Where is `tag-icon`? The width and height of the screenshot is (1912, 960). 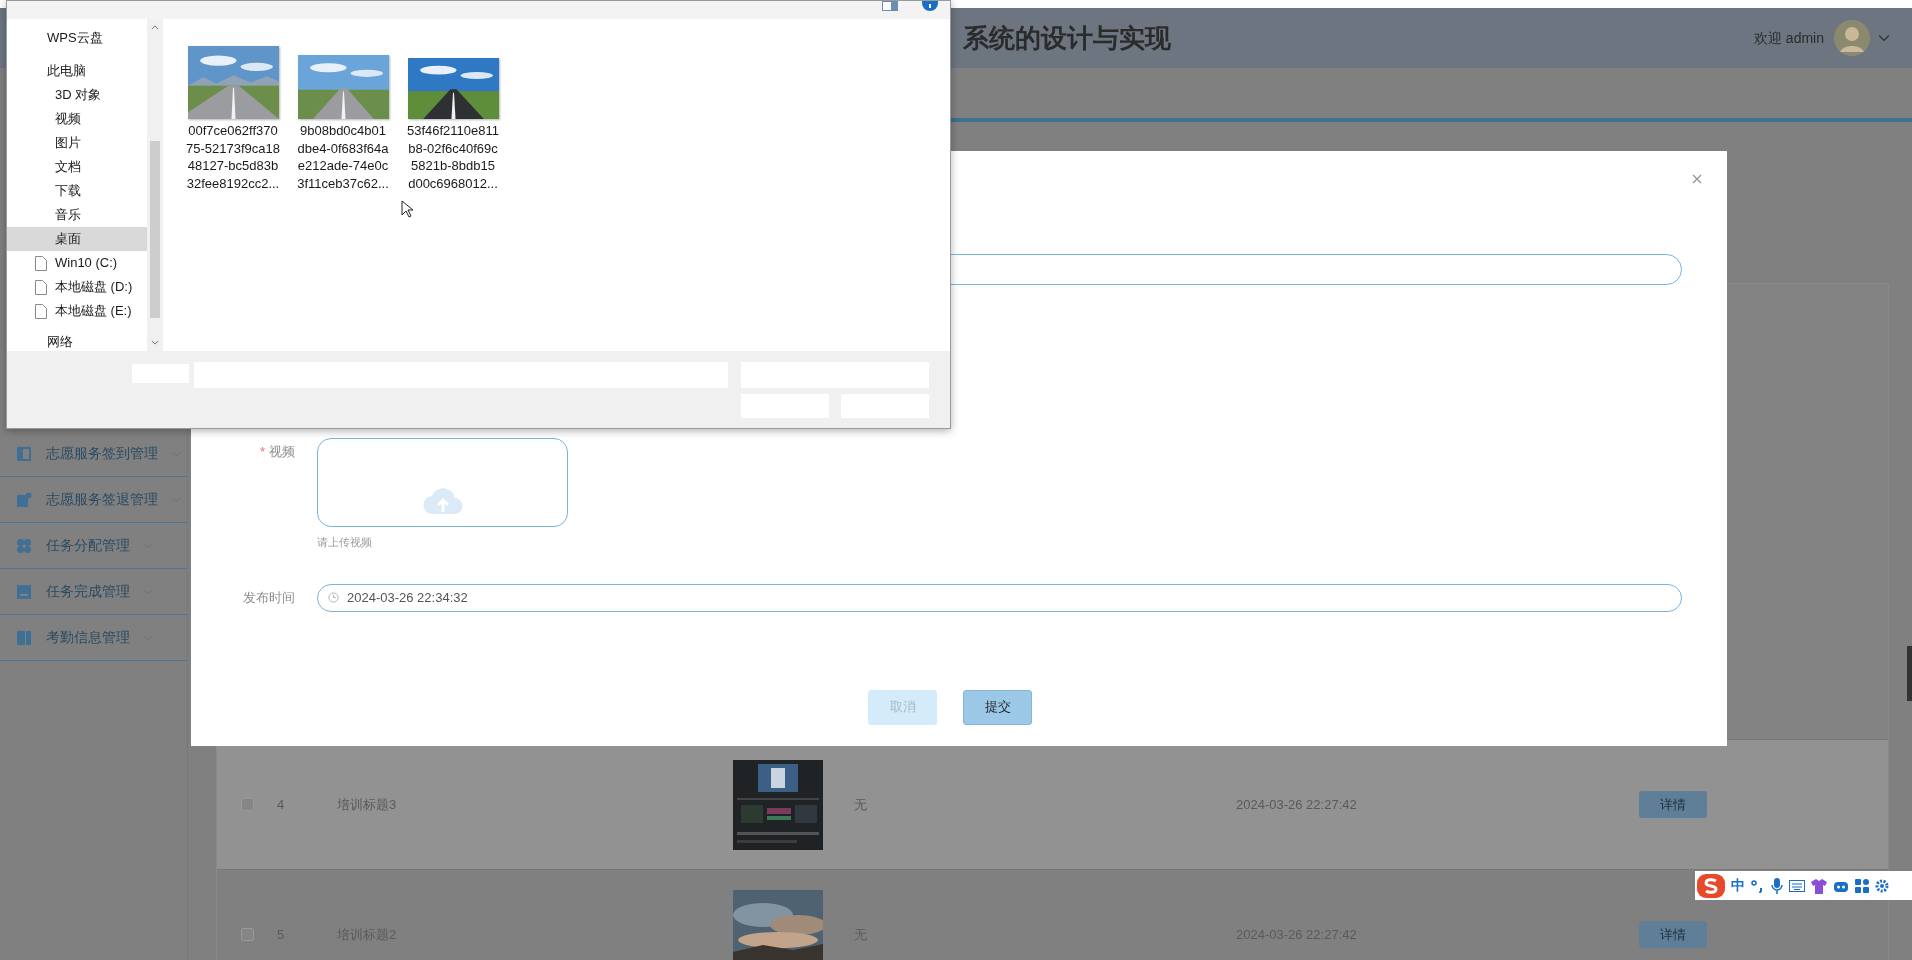
tag-icon is located at coordinates (24, 499).